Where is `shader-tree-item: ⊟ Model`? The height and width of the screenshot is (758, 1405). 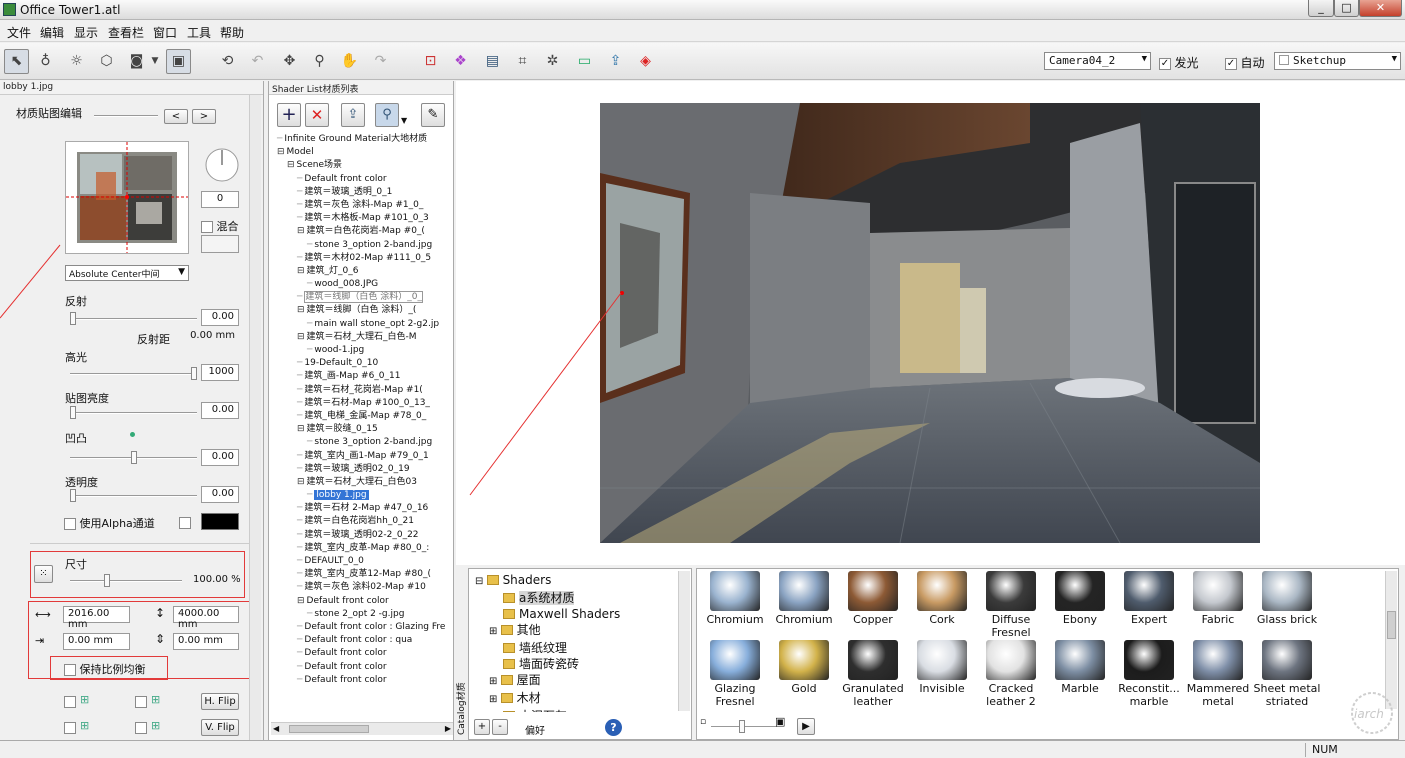 shader-tree-item: ⊟ Model is located at coordinates (362, 152).